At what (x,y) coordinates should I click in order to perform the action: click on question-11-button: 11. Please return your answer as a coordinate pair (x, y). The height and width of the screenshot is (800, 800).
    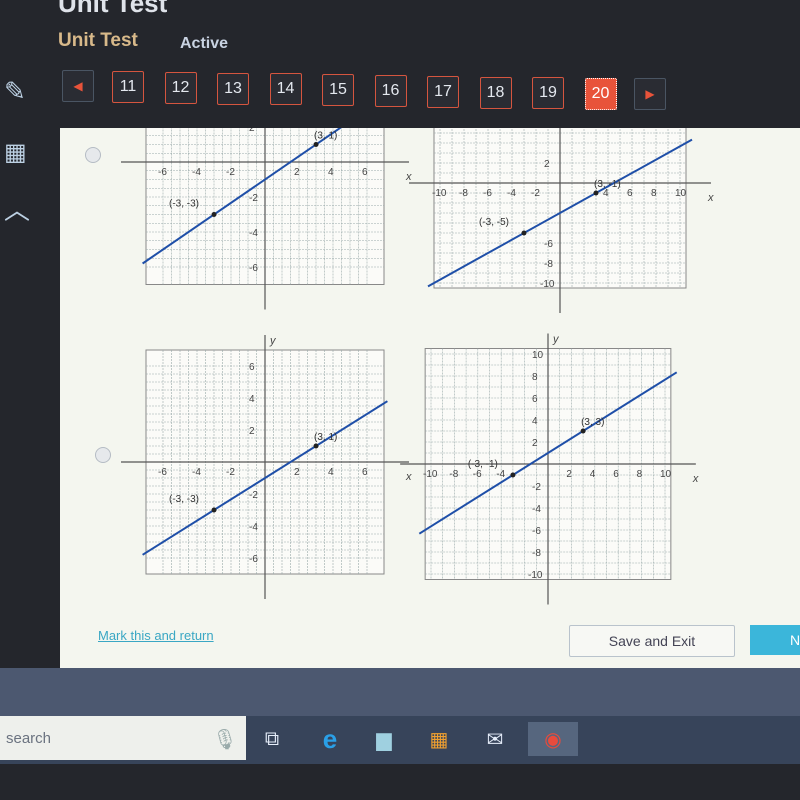
    Looking at the image, I should click on (128, 87).